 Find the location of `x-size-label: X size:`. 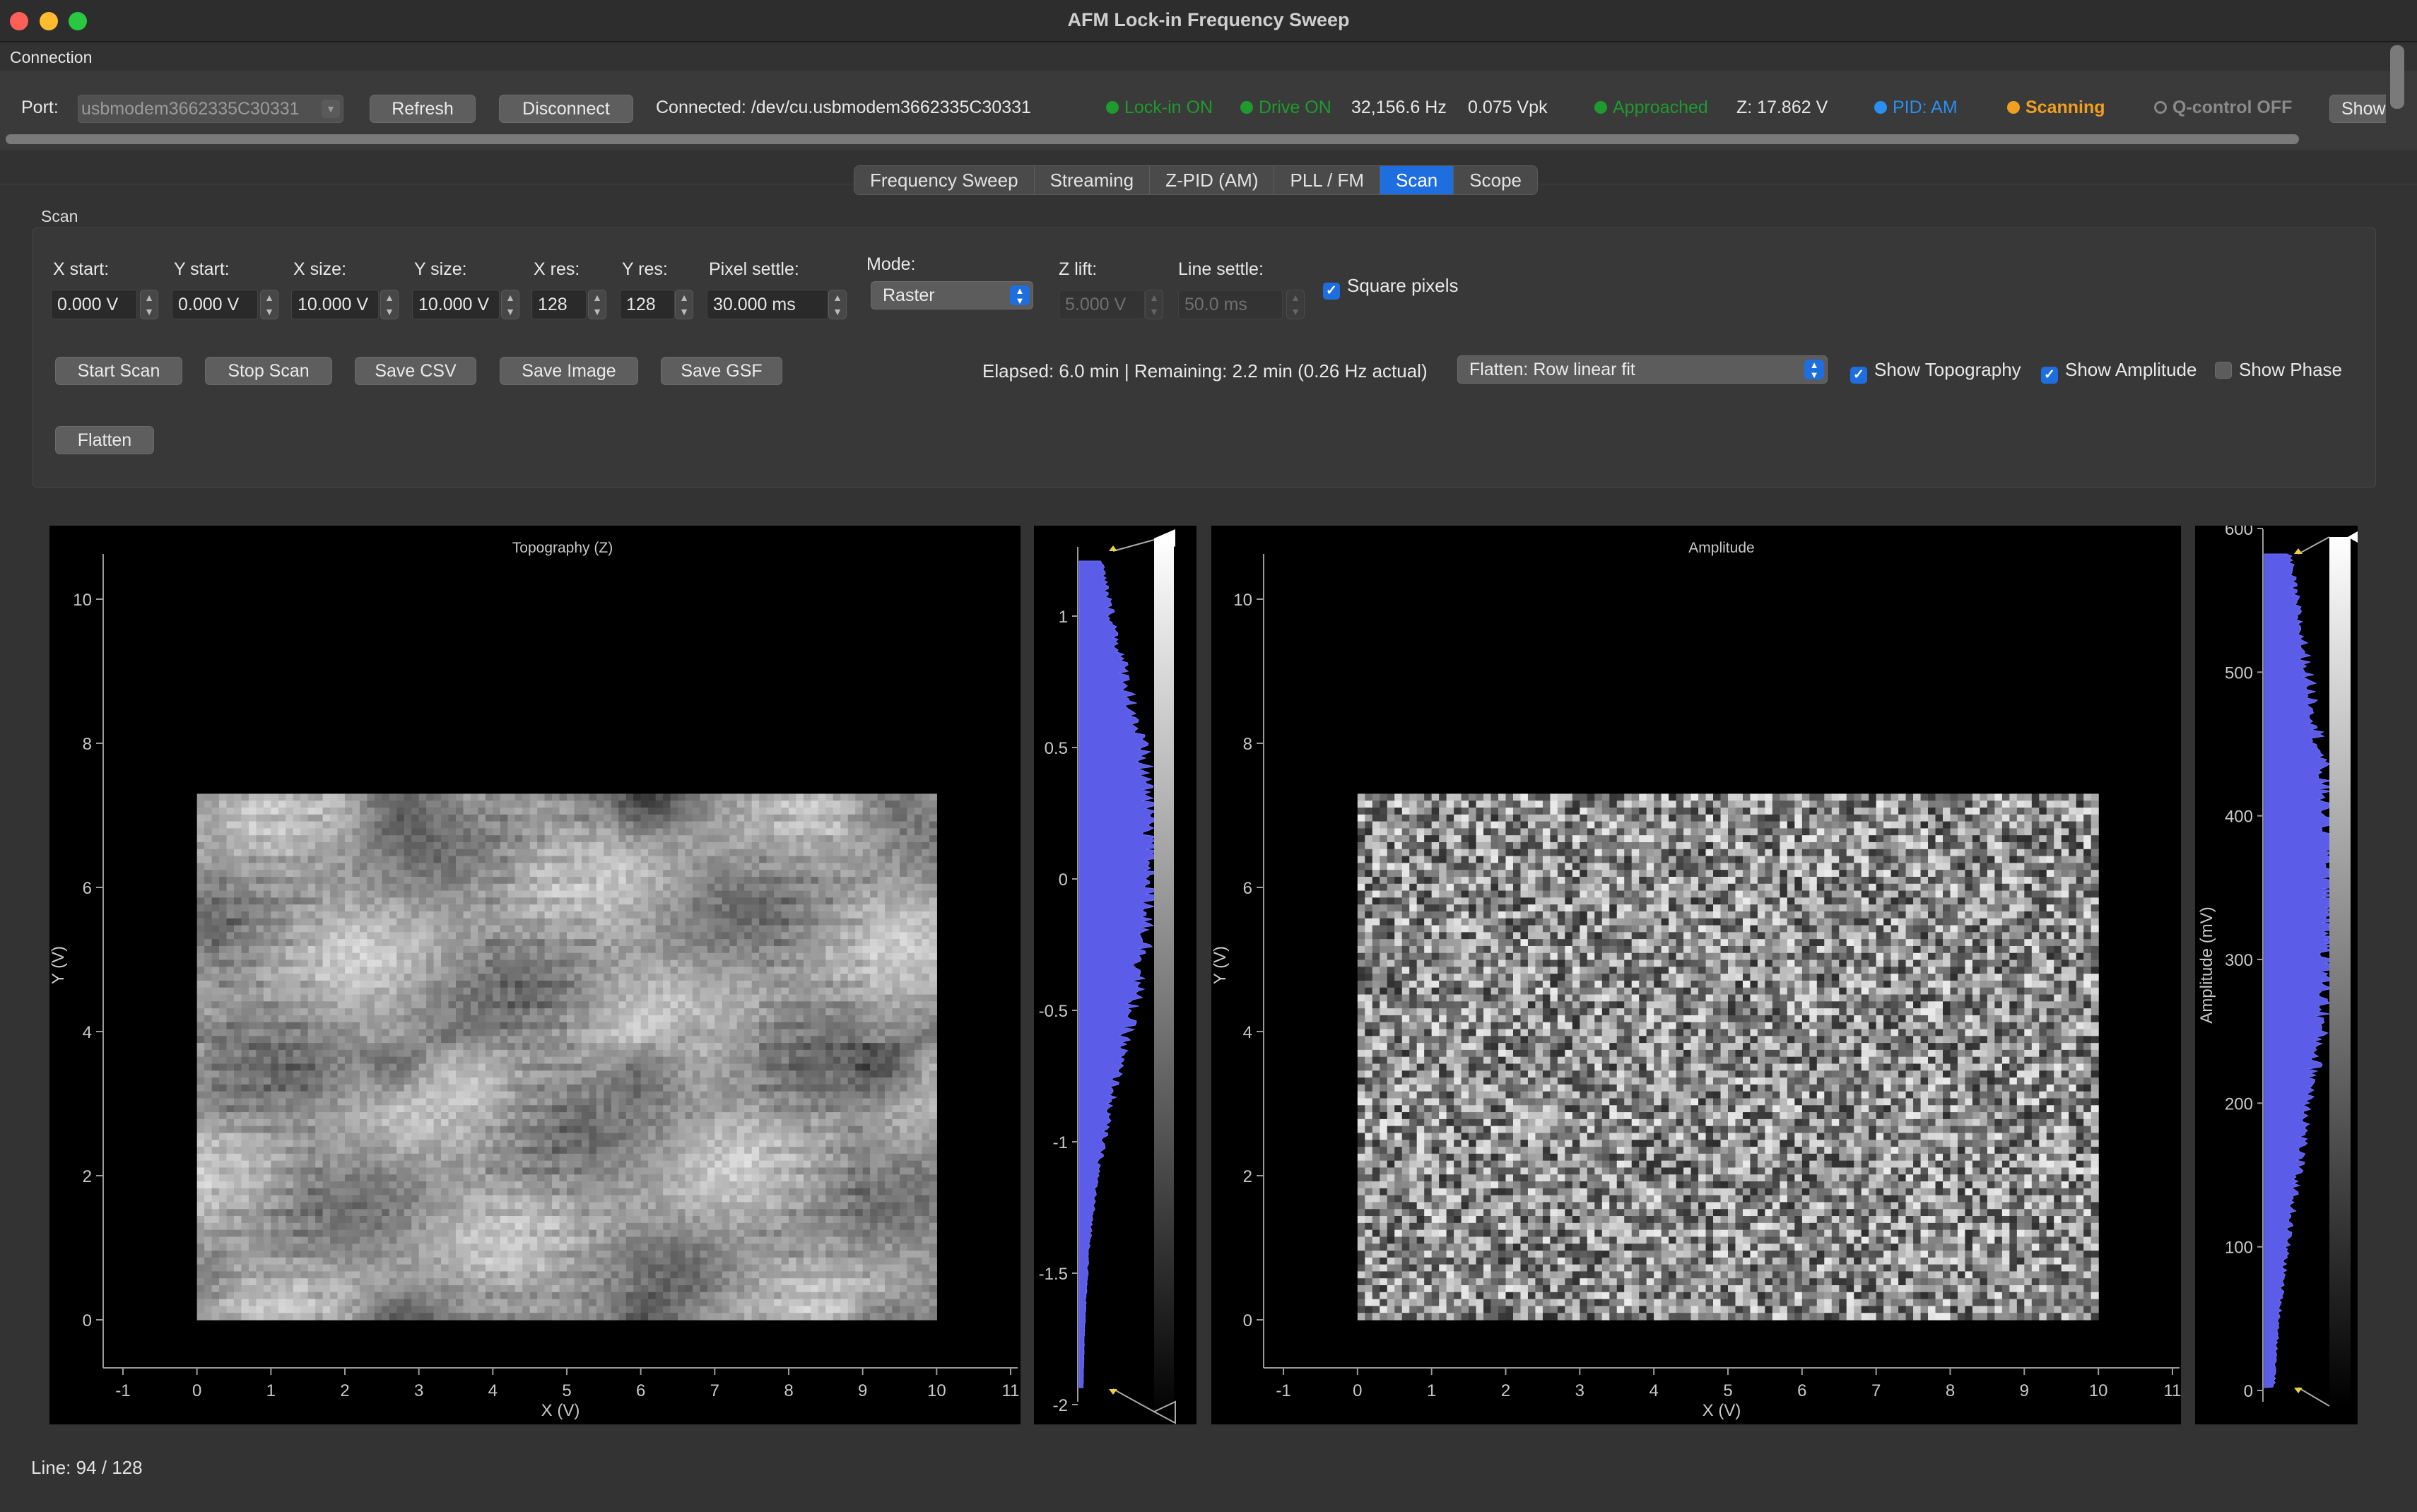

x-size-label: X size: is located at coordinates (320, 269).